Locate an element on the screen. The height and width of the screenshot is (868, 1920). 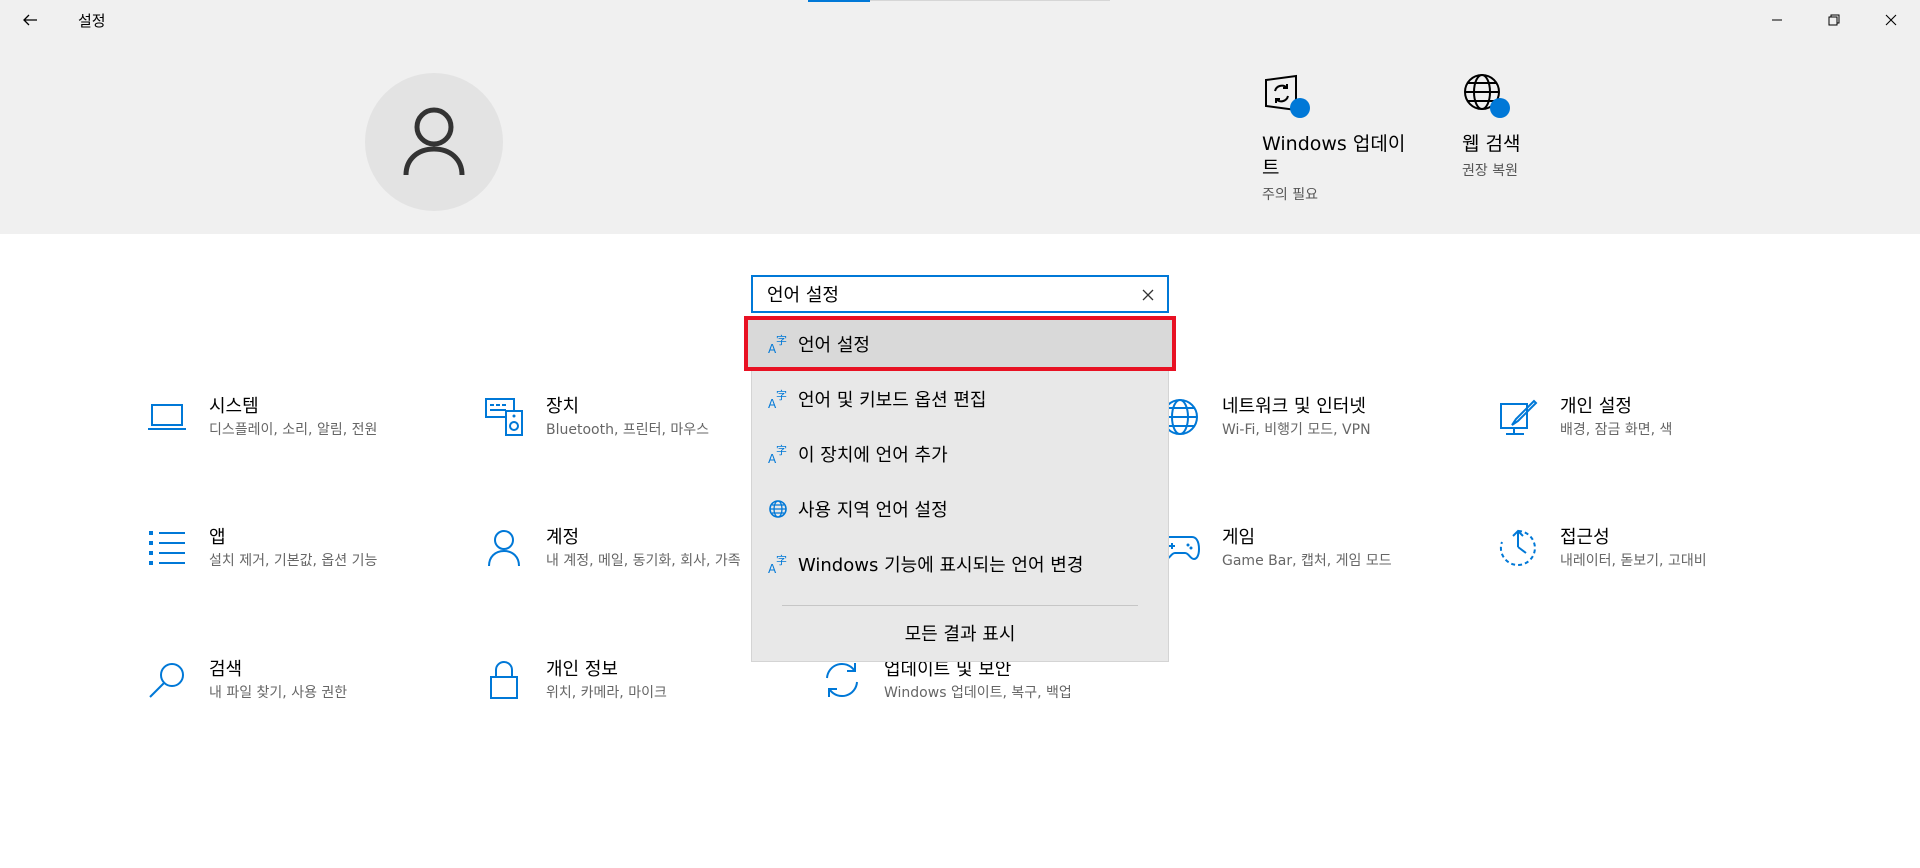
sync-icon is located at coordinates (842, 680).